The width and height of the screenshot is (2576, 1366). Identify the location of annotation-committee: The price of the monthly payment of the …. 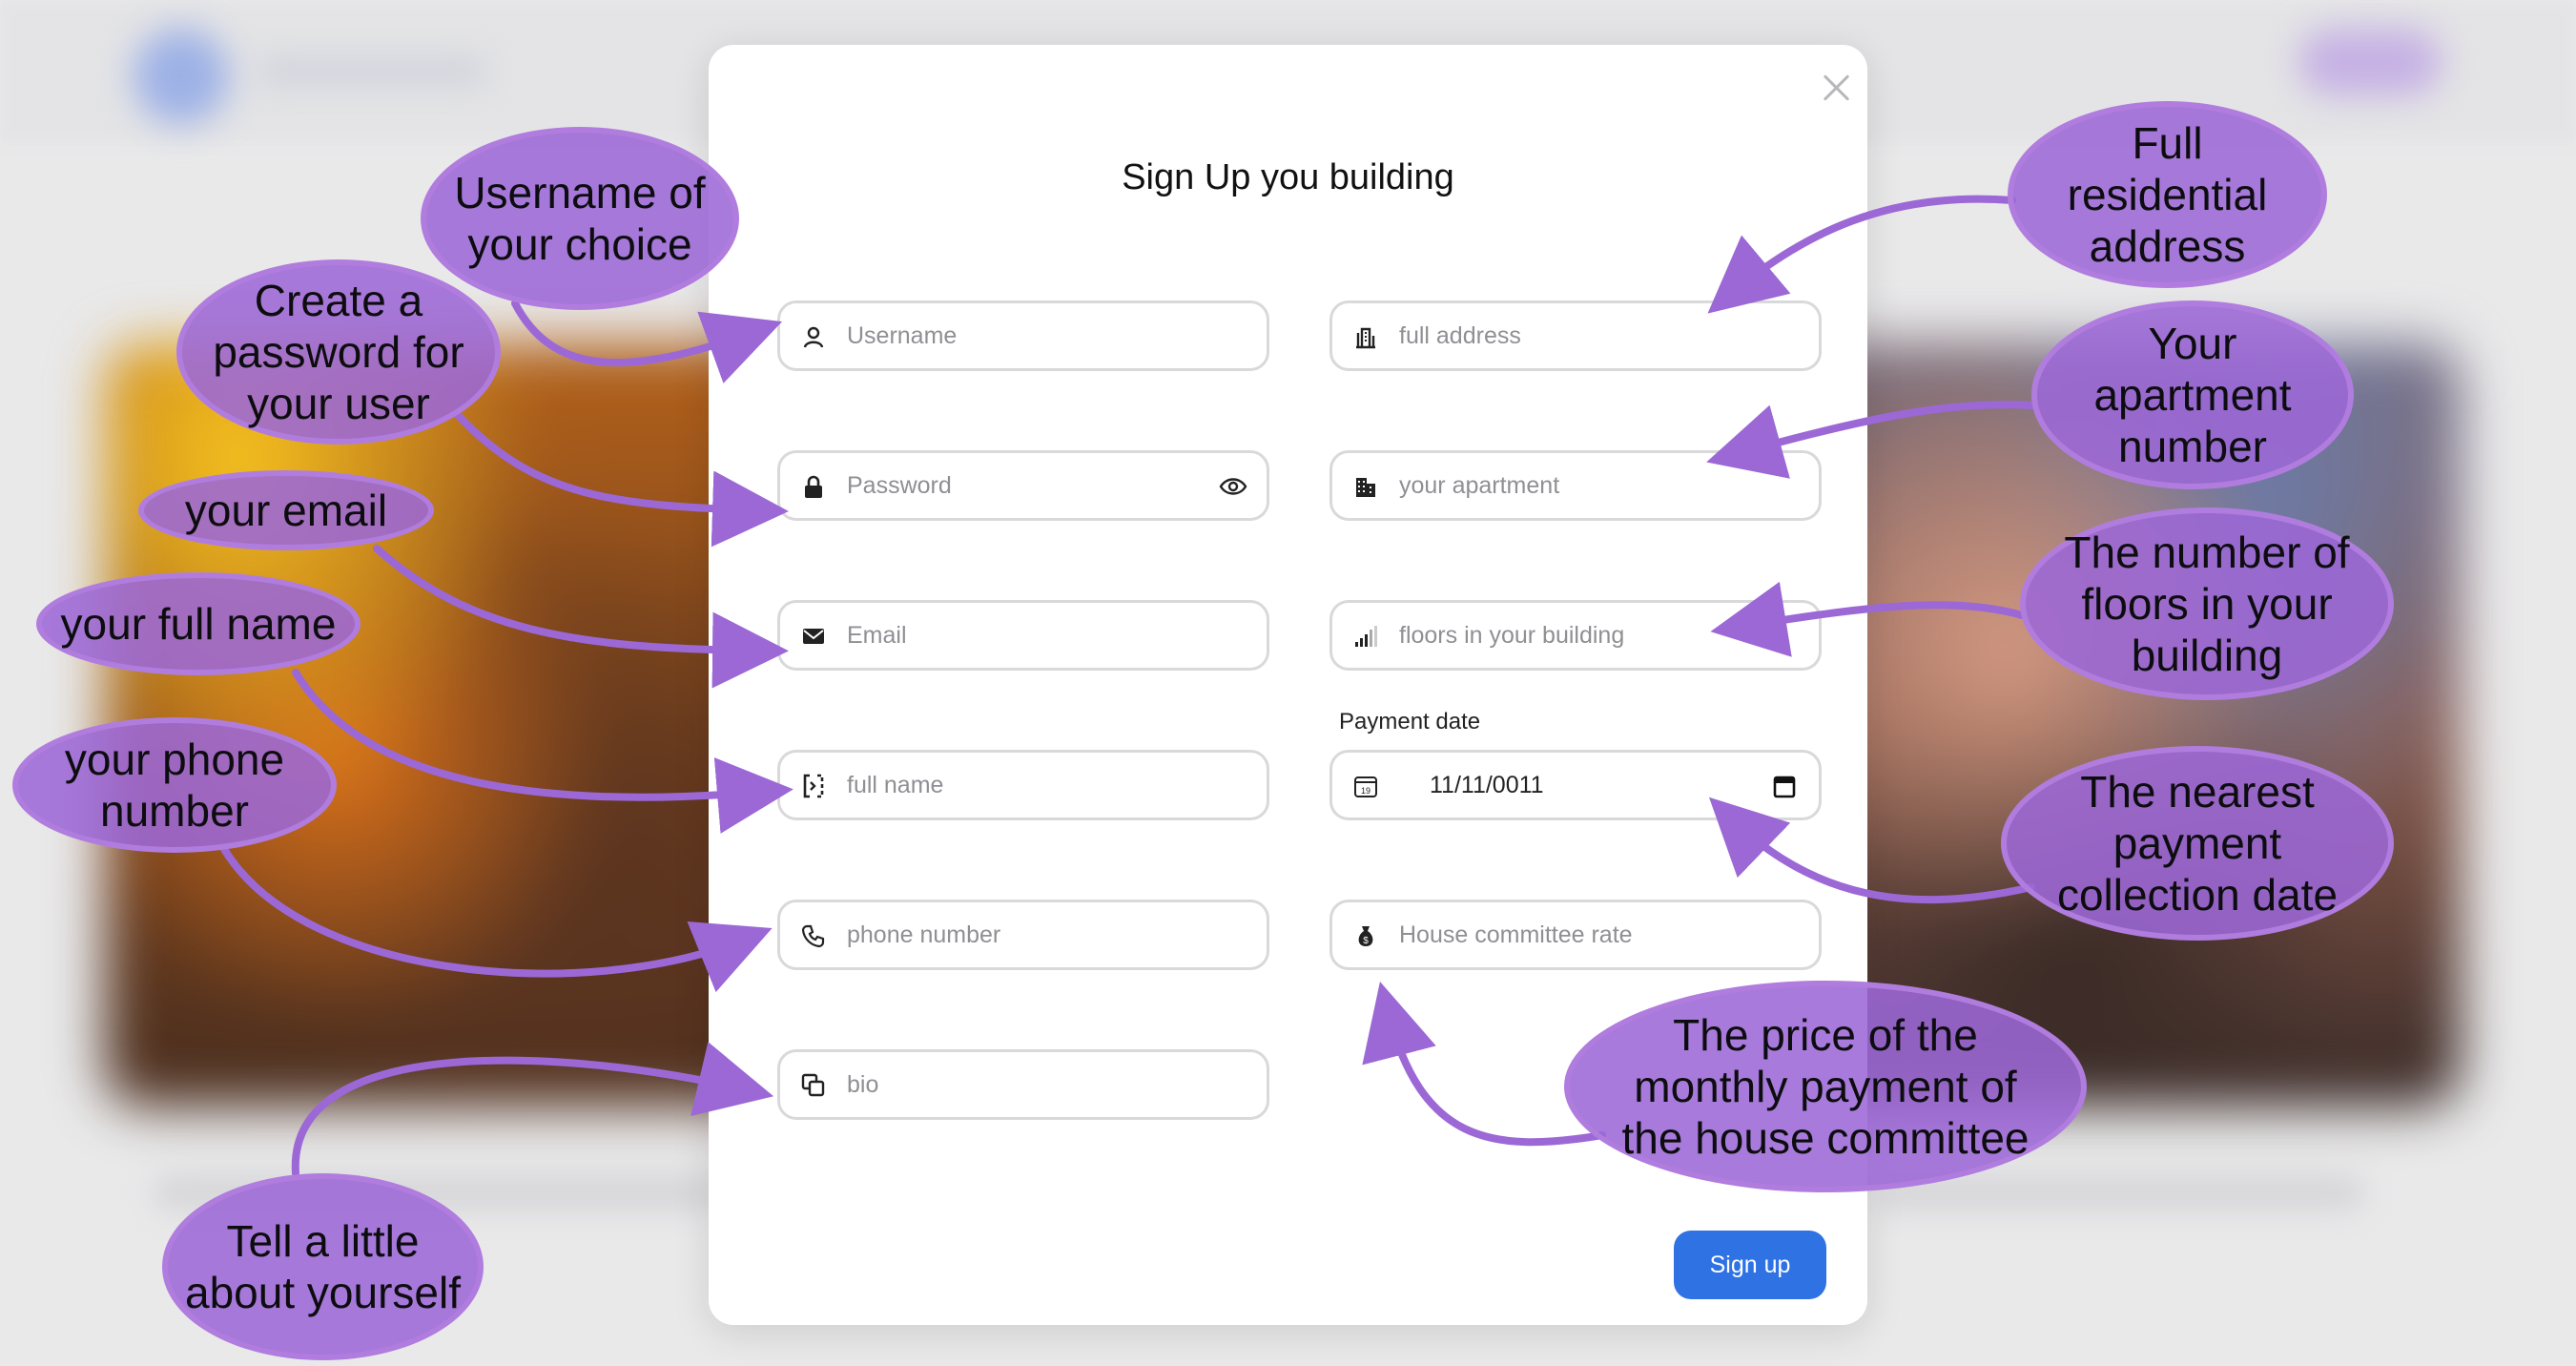
(1825, 1086).